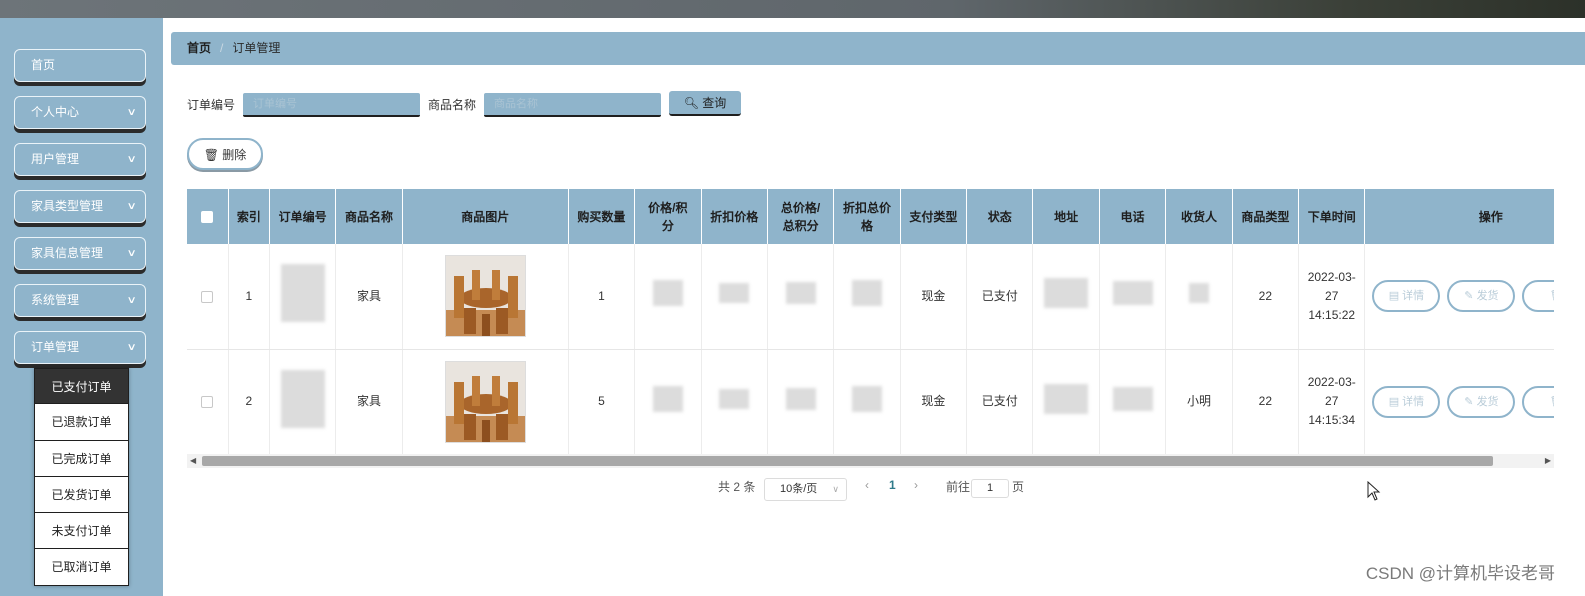  I want to click on cell-receiver, so click(1199, 297).